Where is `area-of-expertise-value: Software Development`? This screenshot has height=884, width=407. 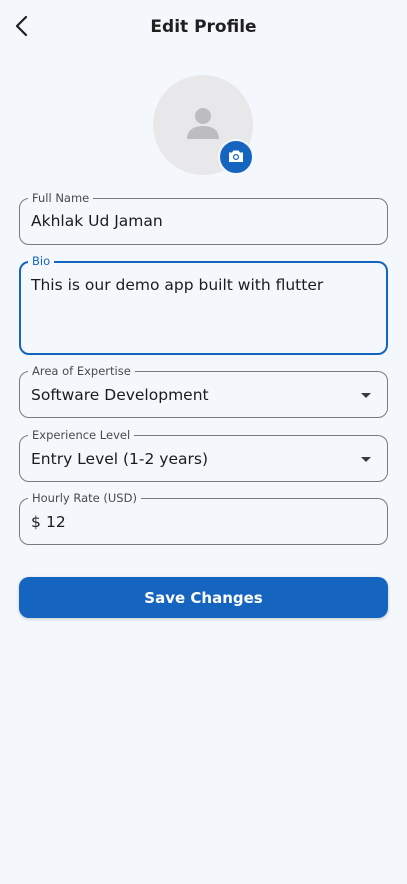 area-of-expertise-value: Software Development is located at coordinates (120, 395).